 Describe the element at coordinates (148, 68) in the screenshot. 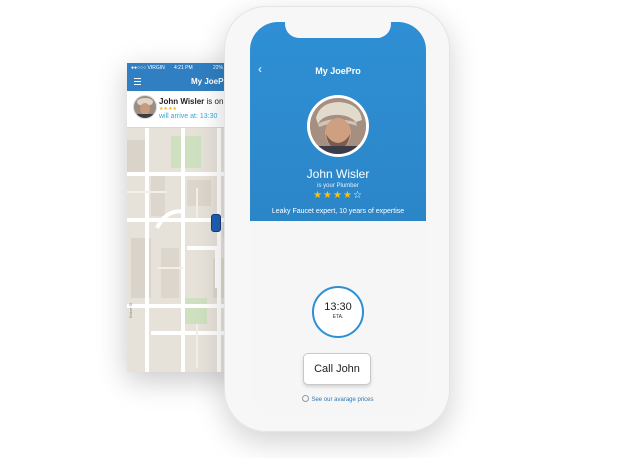

I see `carrier-label: ●●○○○ VIRGIN` at that location.